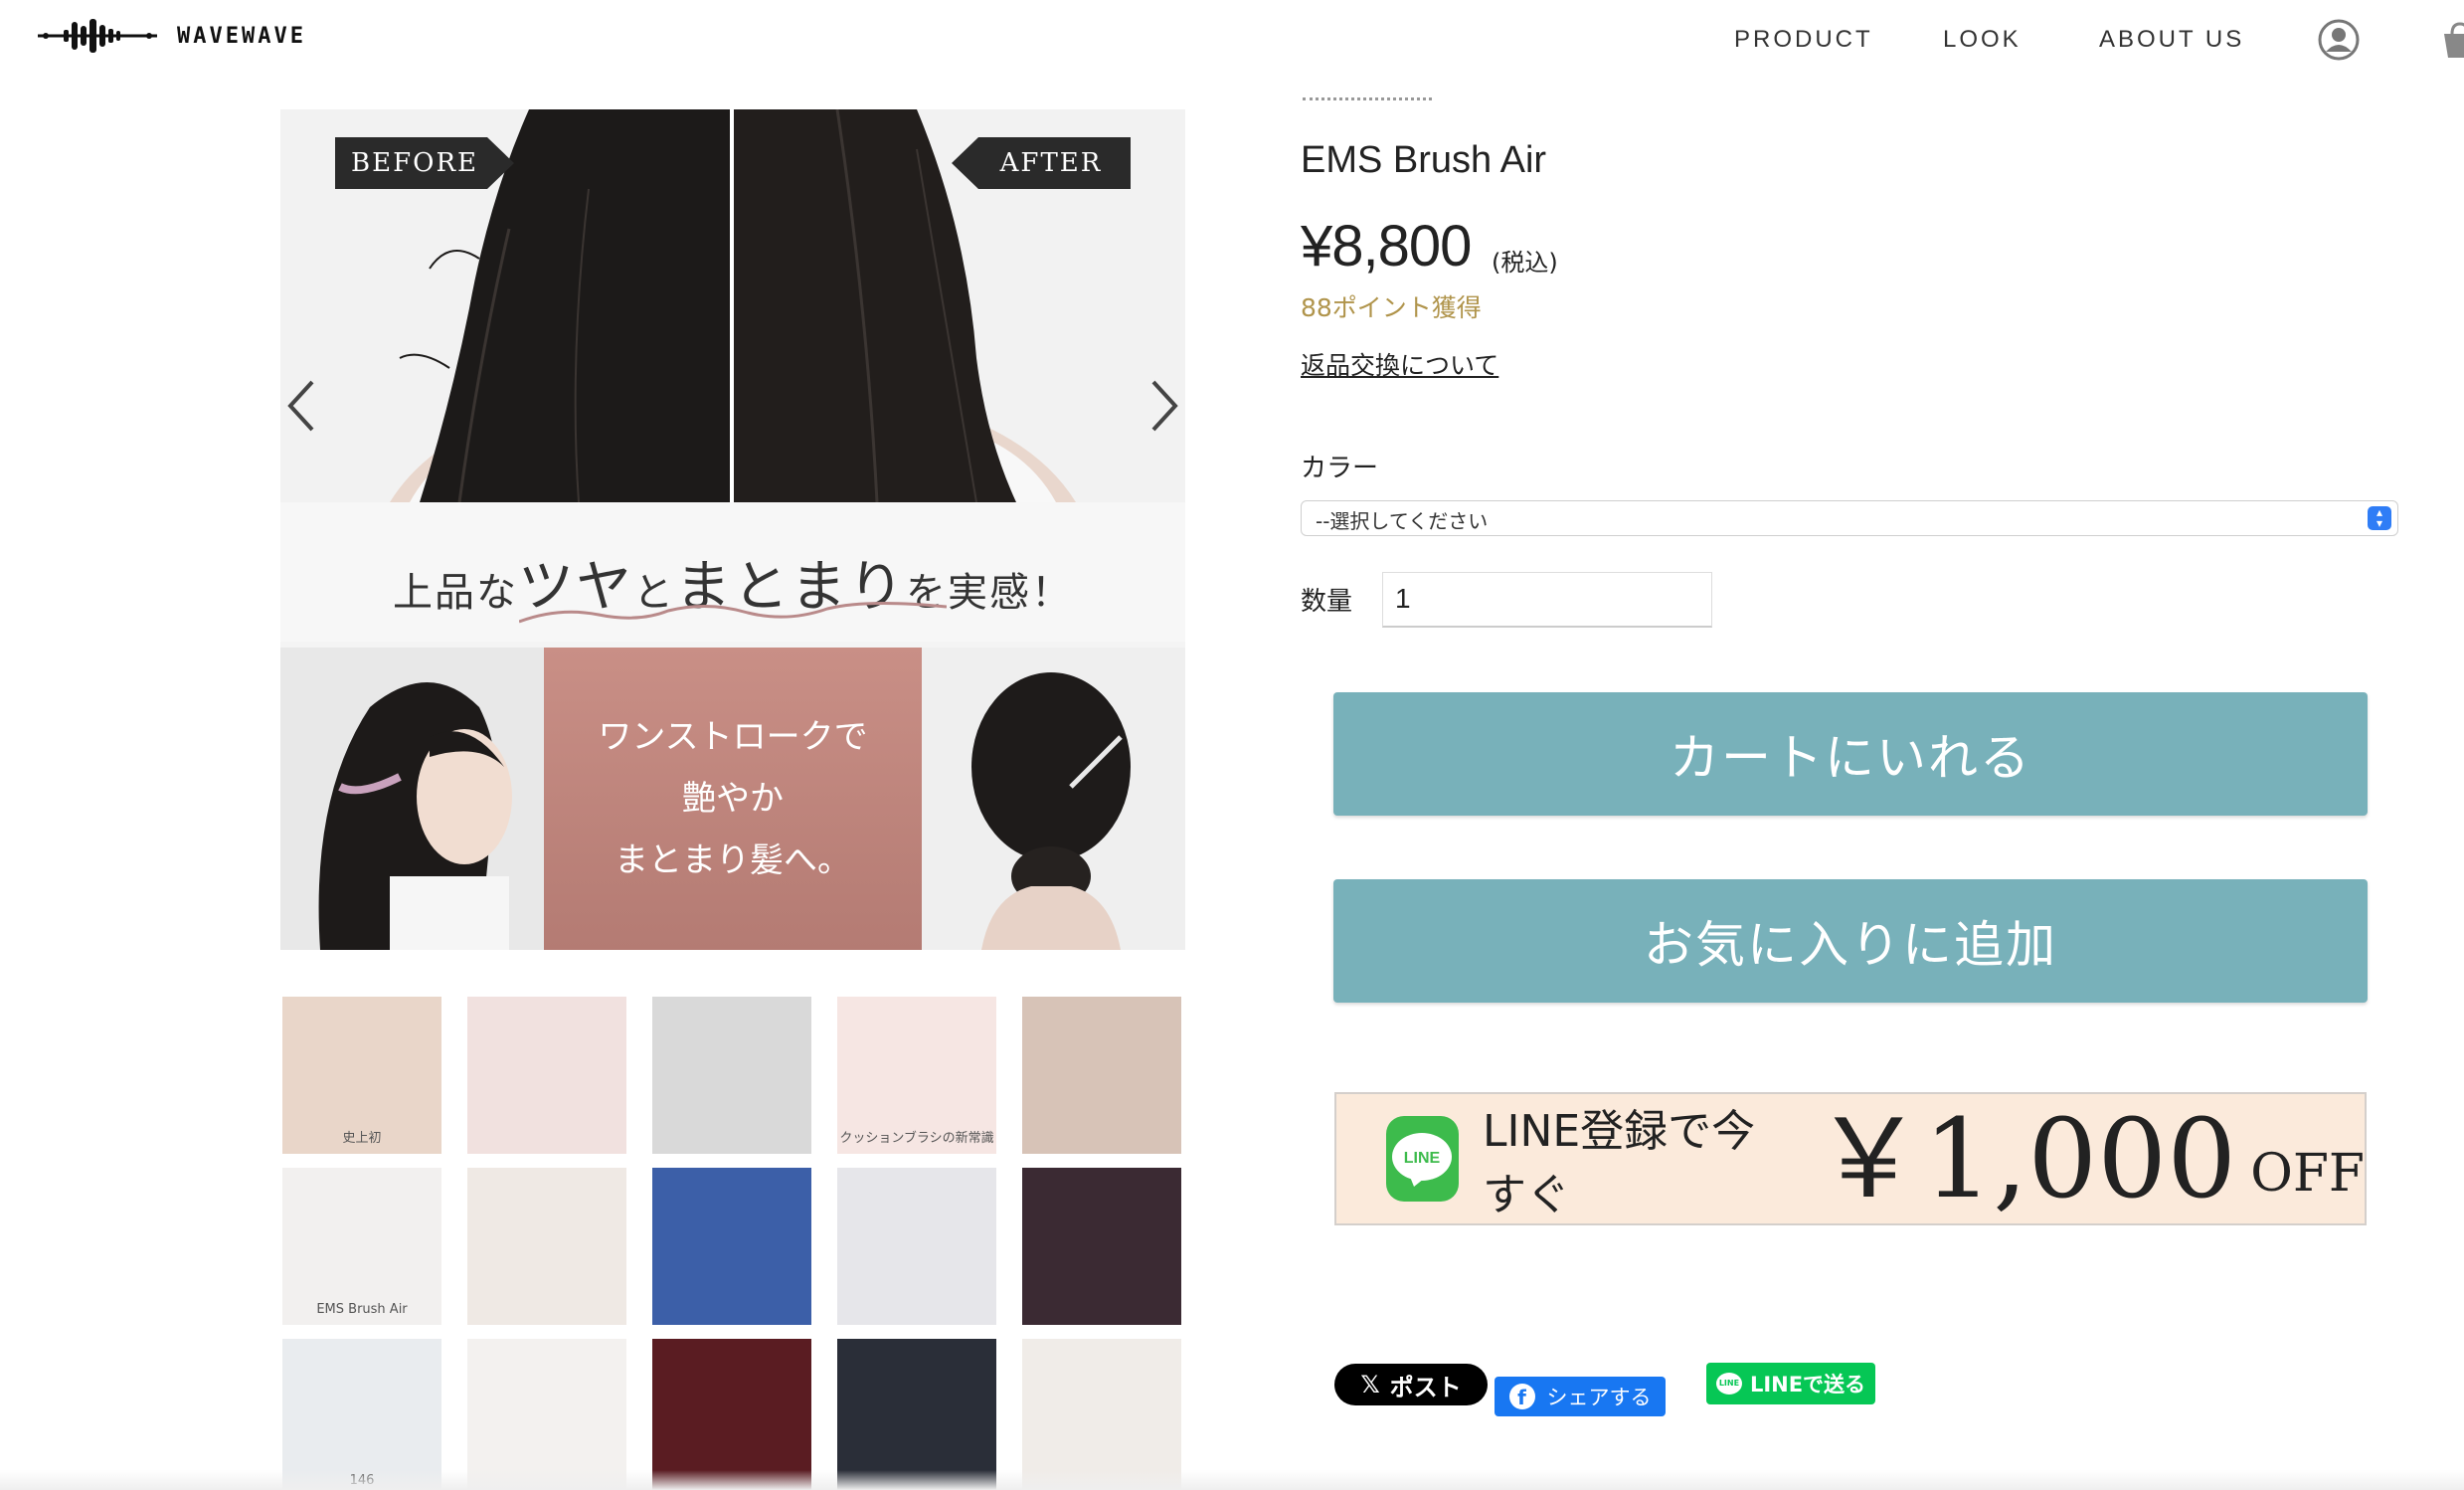 The height and width of the screenshot is (1490, 2464). Describe the element at coordinates (2171, 40) in the screenshot. I see `nav-about-us: ABOUT US` at that location.